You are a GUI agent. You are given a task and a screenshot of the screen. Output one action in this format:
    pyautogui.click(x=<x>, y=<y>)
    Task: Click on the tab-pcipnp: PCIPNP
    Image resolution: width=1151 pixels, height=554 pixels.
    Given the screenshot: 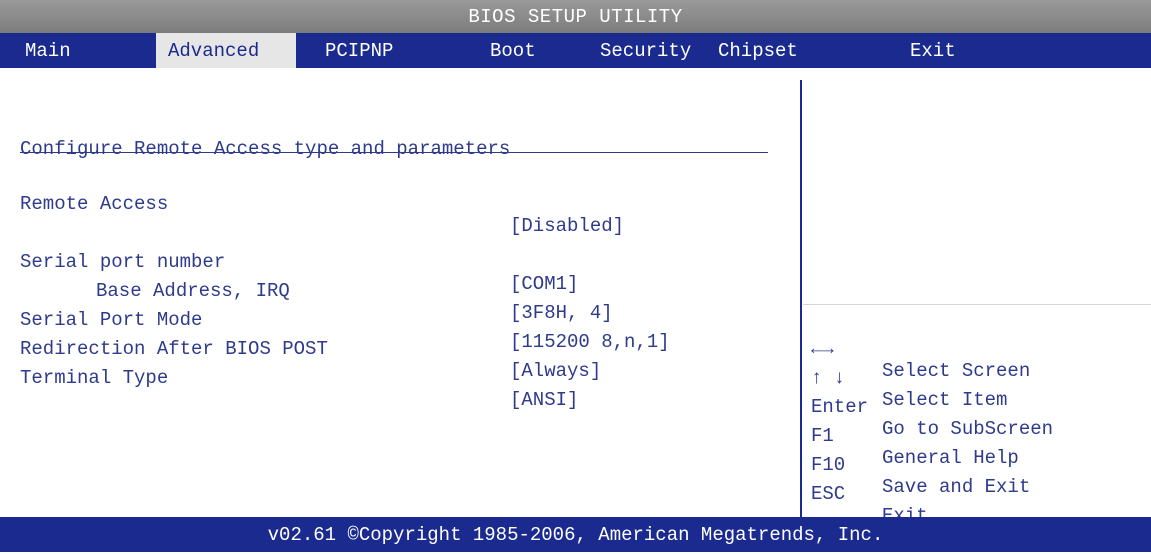 What is the action you would take?
    pyautogui.click(x=355, y=50)
    